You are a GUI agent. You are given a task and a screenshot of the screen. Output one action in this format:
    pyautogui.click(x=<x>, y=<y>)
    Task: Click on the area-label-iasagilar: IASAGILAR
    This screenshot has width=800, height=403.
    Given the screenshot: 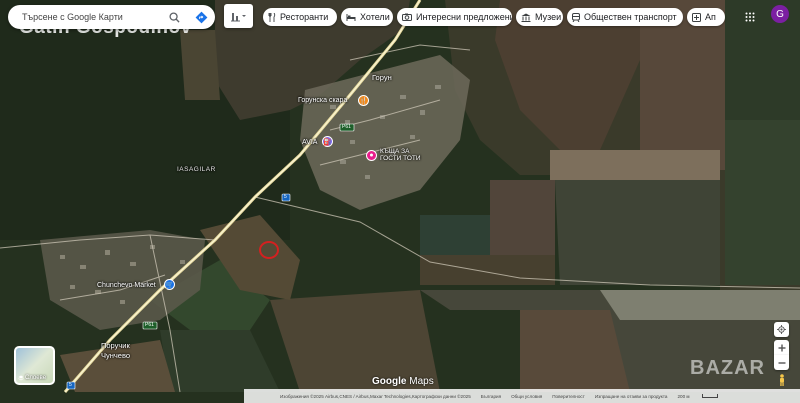 What is the action you would take?
    pyautogui.click(x=196, y=169)
    